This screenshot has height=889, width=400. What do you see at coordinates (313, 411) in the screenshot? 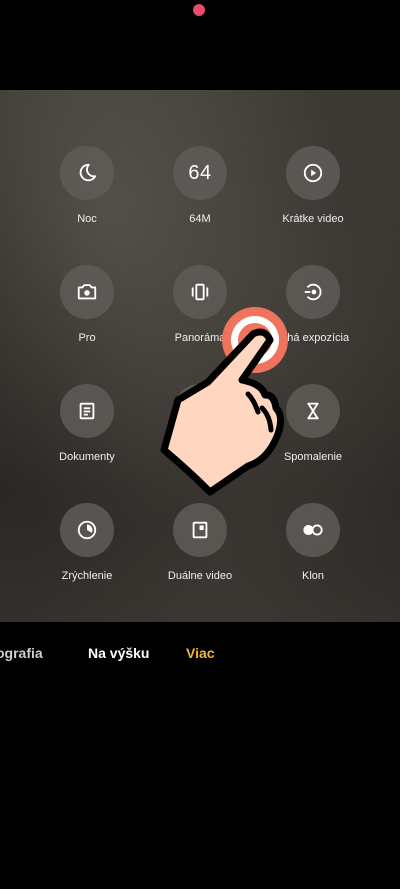
I see `hourglass-icon` at bounding box center [313, 411].